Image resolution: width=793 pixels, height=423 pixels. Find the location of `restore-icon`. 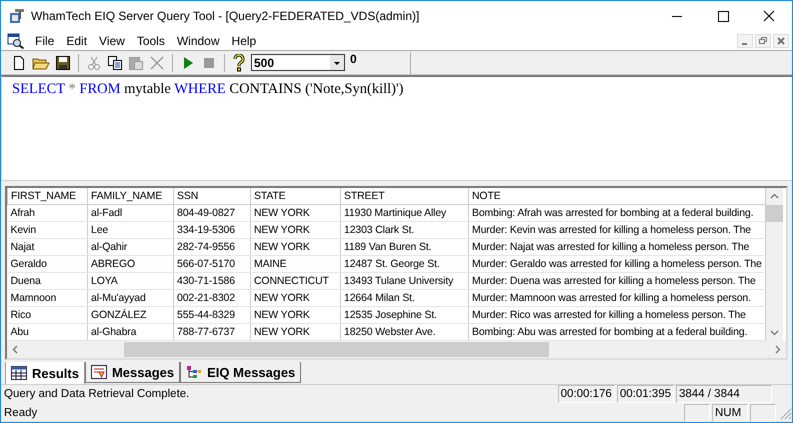

restore-icon is located at coordinates (763, 41).